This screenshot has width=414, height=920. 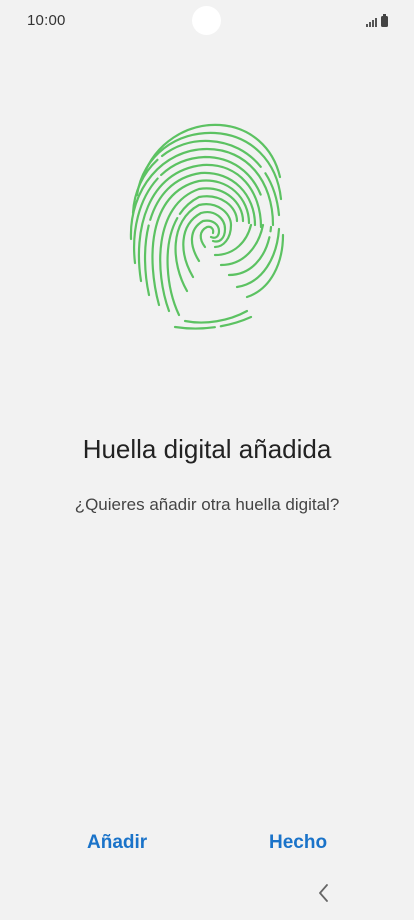 What do you see at coordinates (117, 843) in the screenshot?
I see `add-button: Añadir` at bounding box center [117, 843].